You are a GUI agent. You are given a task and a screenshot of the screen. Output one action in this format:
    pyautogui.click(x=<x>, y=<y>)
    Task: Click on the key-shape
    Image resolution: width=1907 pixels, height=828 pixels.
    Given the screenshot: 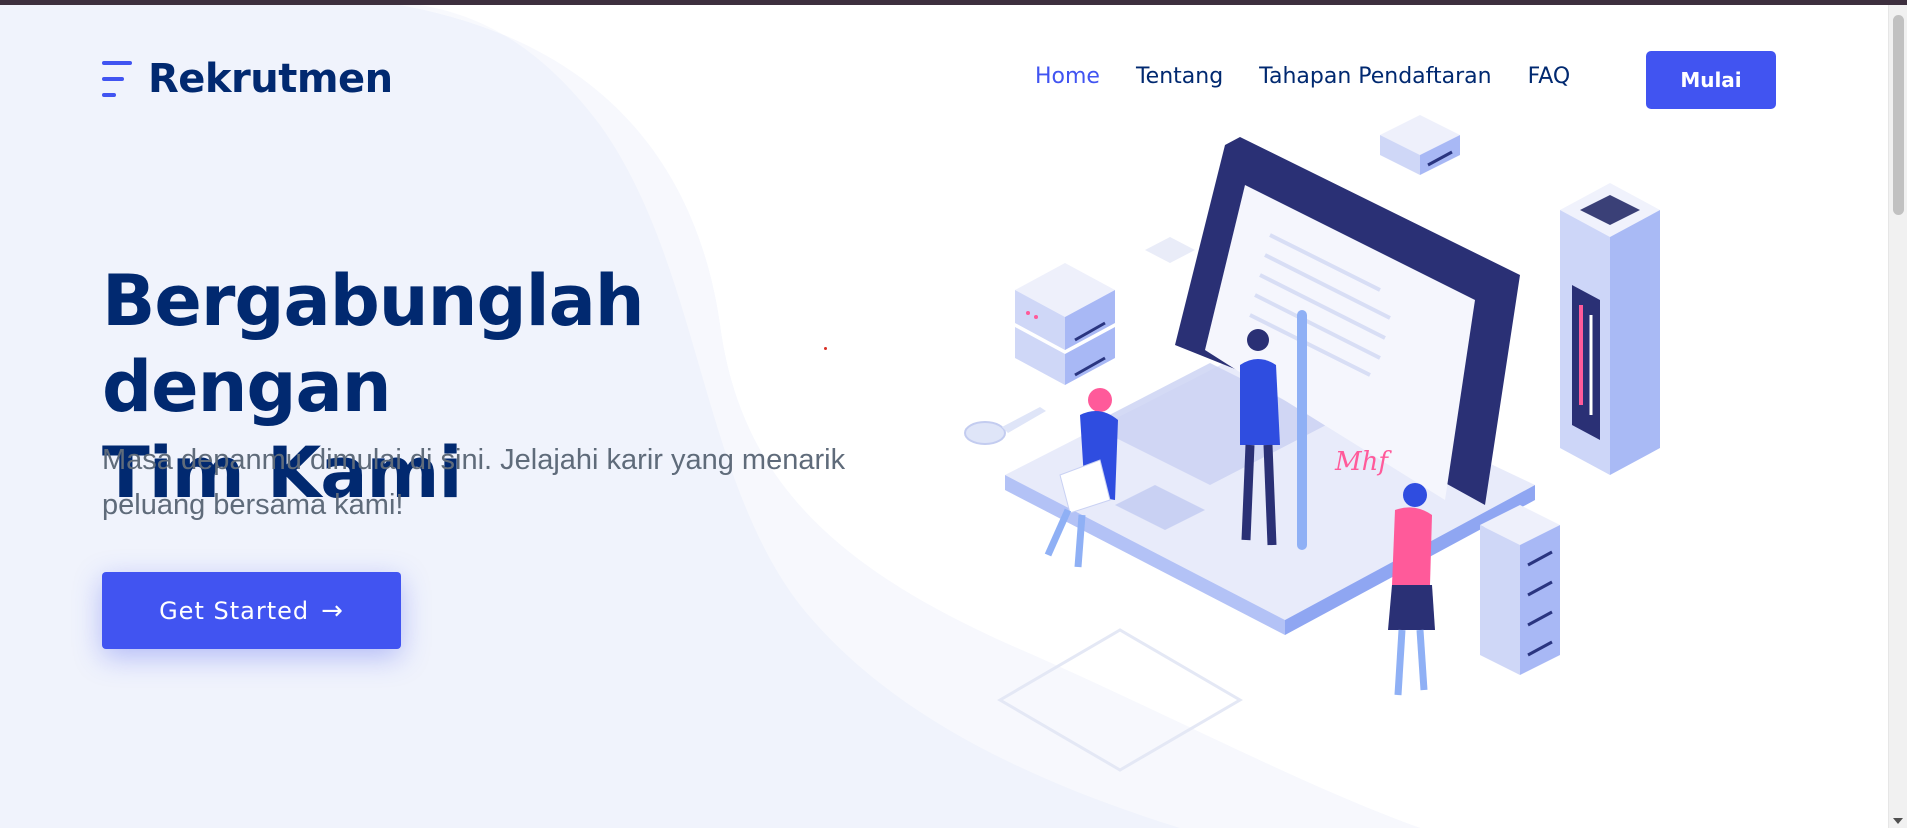 What is the action you would take?
    pyautogui.click(x=1005, y=426)
    